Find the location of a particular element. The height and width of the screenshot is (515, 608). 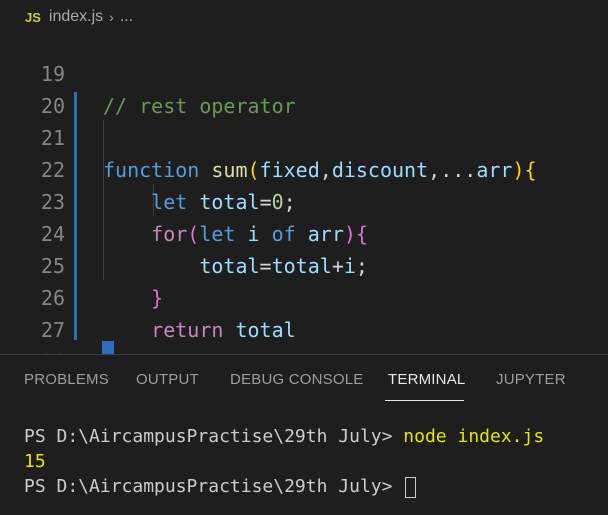

chevron-right-icon: › is located at coordinates (111, 17).